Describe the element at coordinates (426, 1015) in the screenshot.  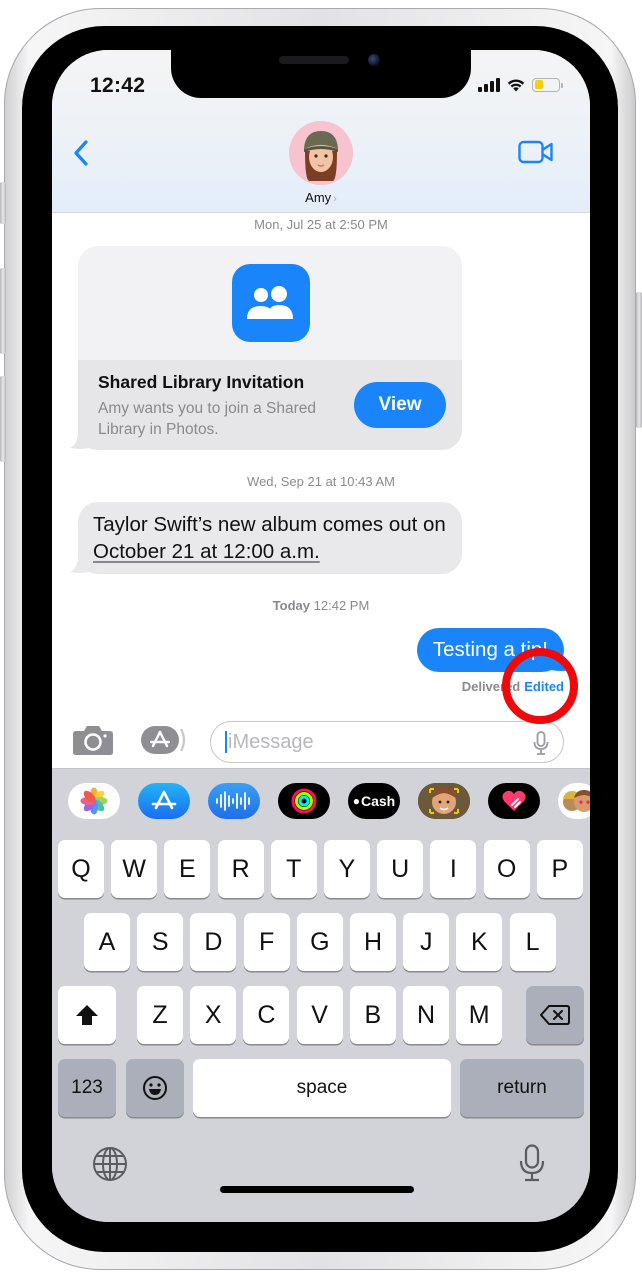
I see `key-n: N` at that location.